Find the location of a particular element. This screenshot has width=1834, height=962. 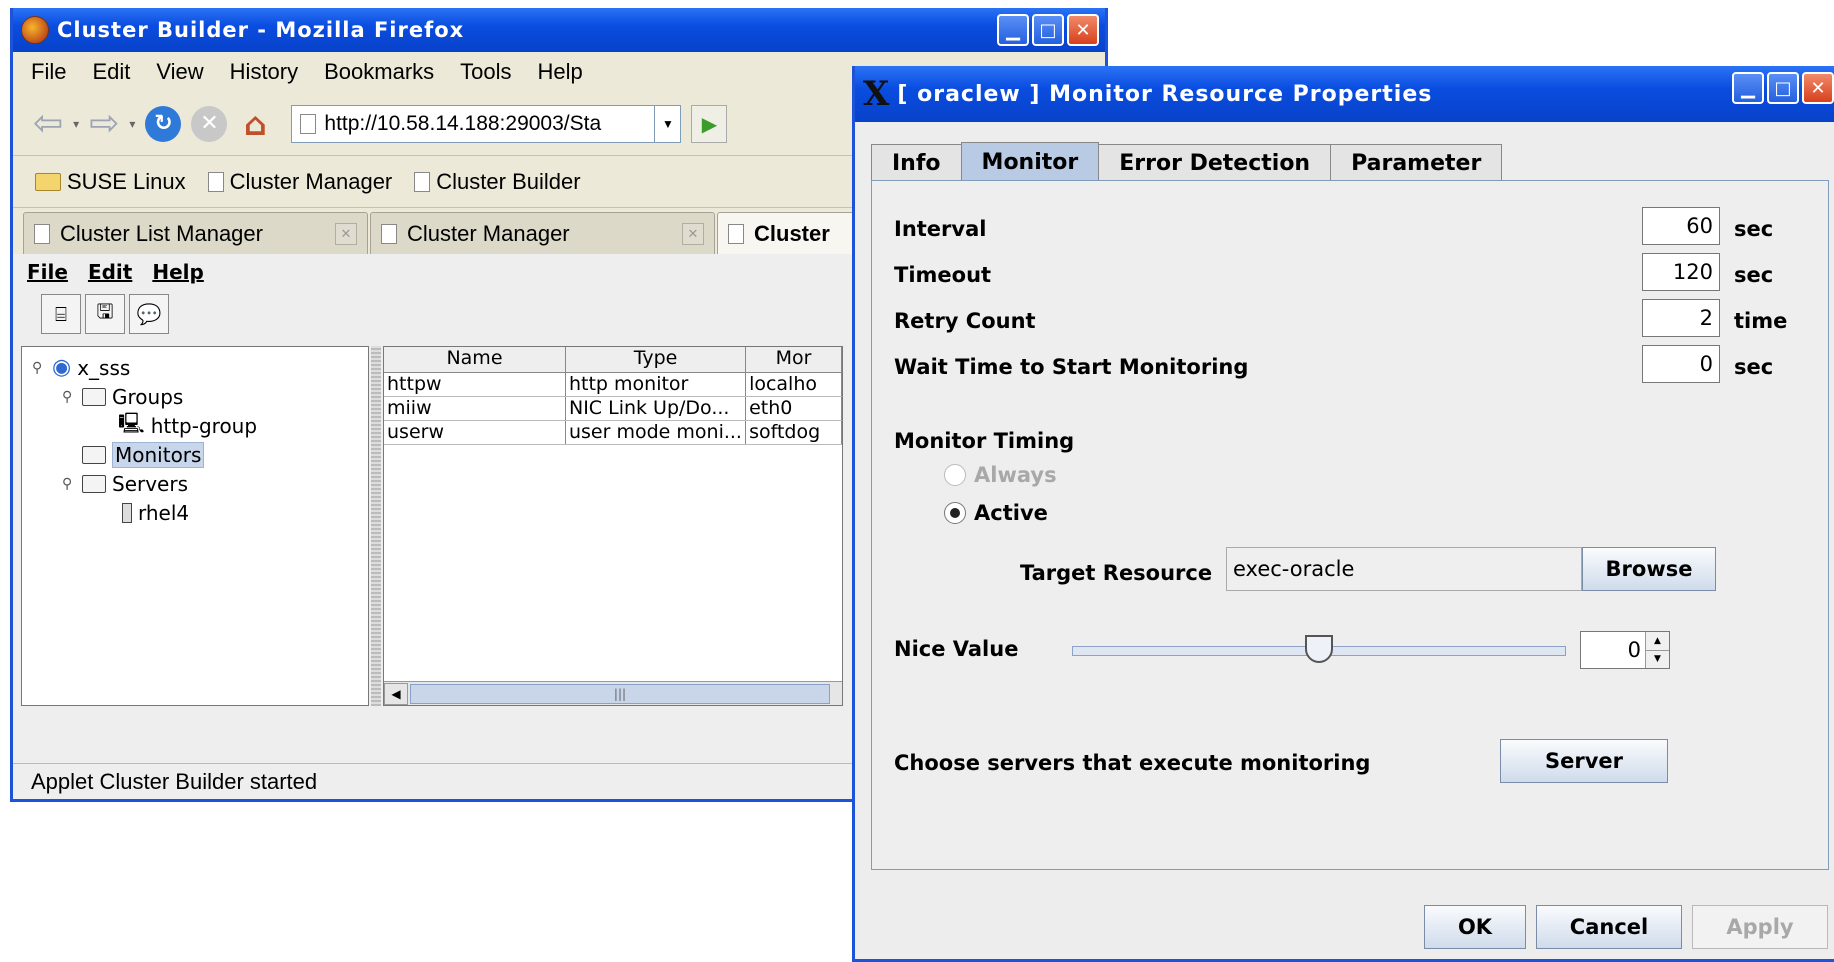

back-arrow-icon: ⇦ is located at coordinates (48, 123).